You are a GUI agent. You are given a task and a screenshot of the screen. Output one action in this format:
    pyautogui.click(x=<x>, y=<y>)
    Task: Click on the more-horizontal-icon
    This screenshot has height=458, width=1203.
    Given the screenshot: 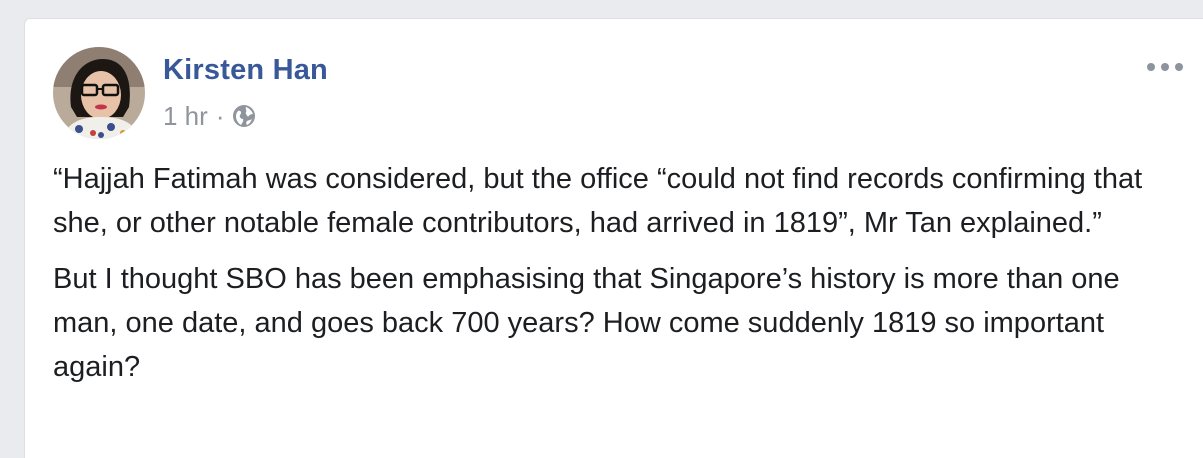 What is the action you would take?
    pyautogui.click(x=1151, y=67)
    